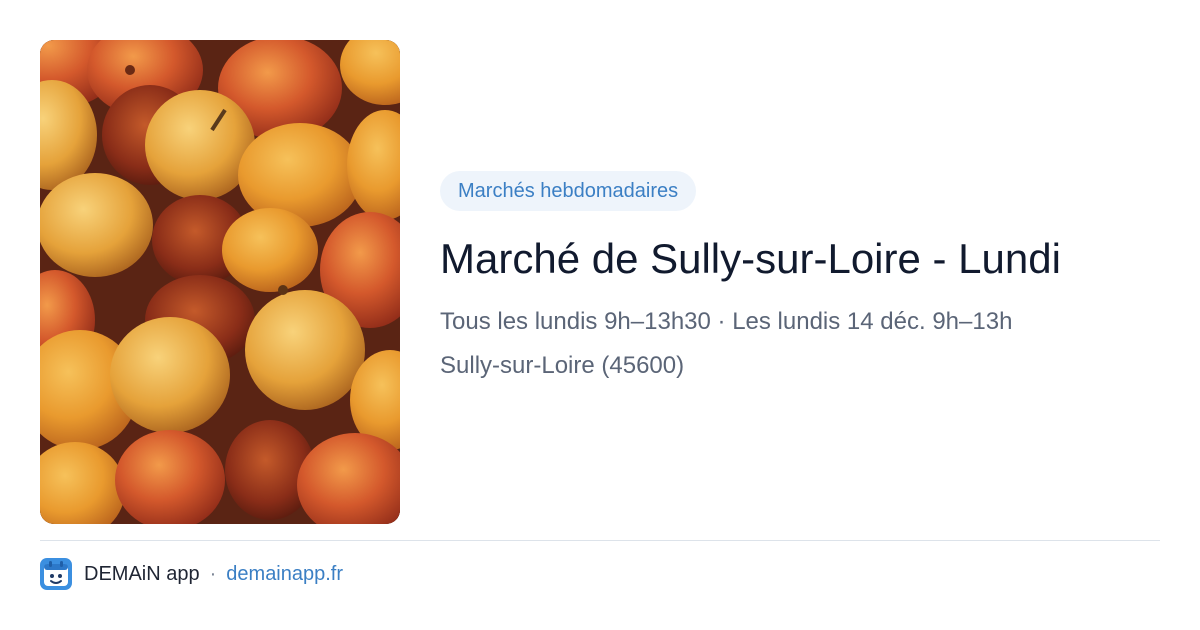 The image size is (1200, 630). What do you see at coordinates (800, 259) in the screenshot?
I see `page-title: Marché de Sully-sur-Loire - Lundi` at bounding box center [800, 259].